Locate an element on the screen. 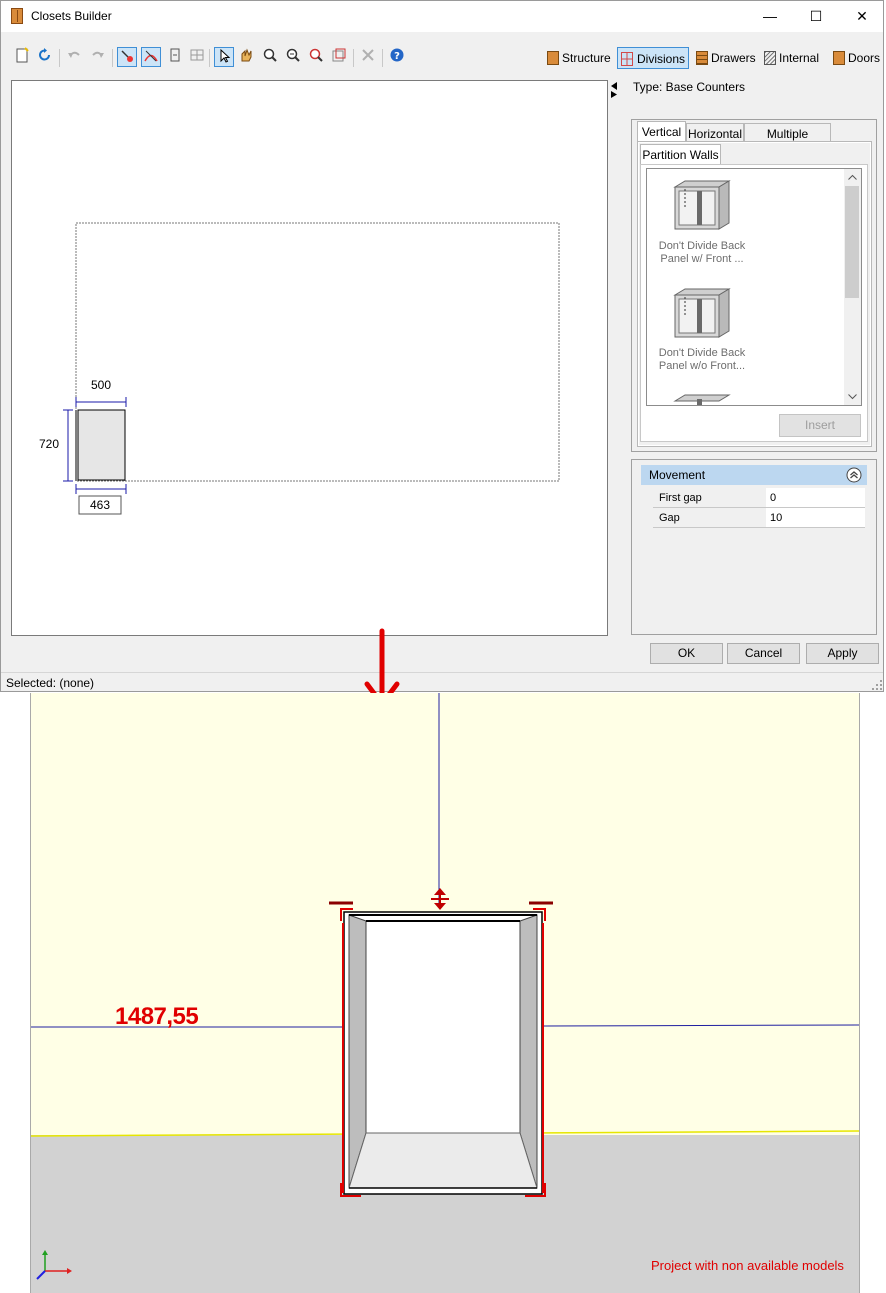 Image resolution: width=886 pixels, height=1293 pixels. dim-width-label: 500 is located at coordinates (101, 385).